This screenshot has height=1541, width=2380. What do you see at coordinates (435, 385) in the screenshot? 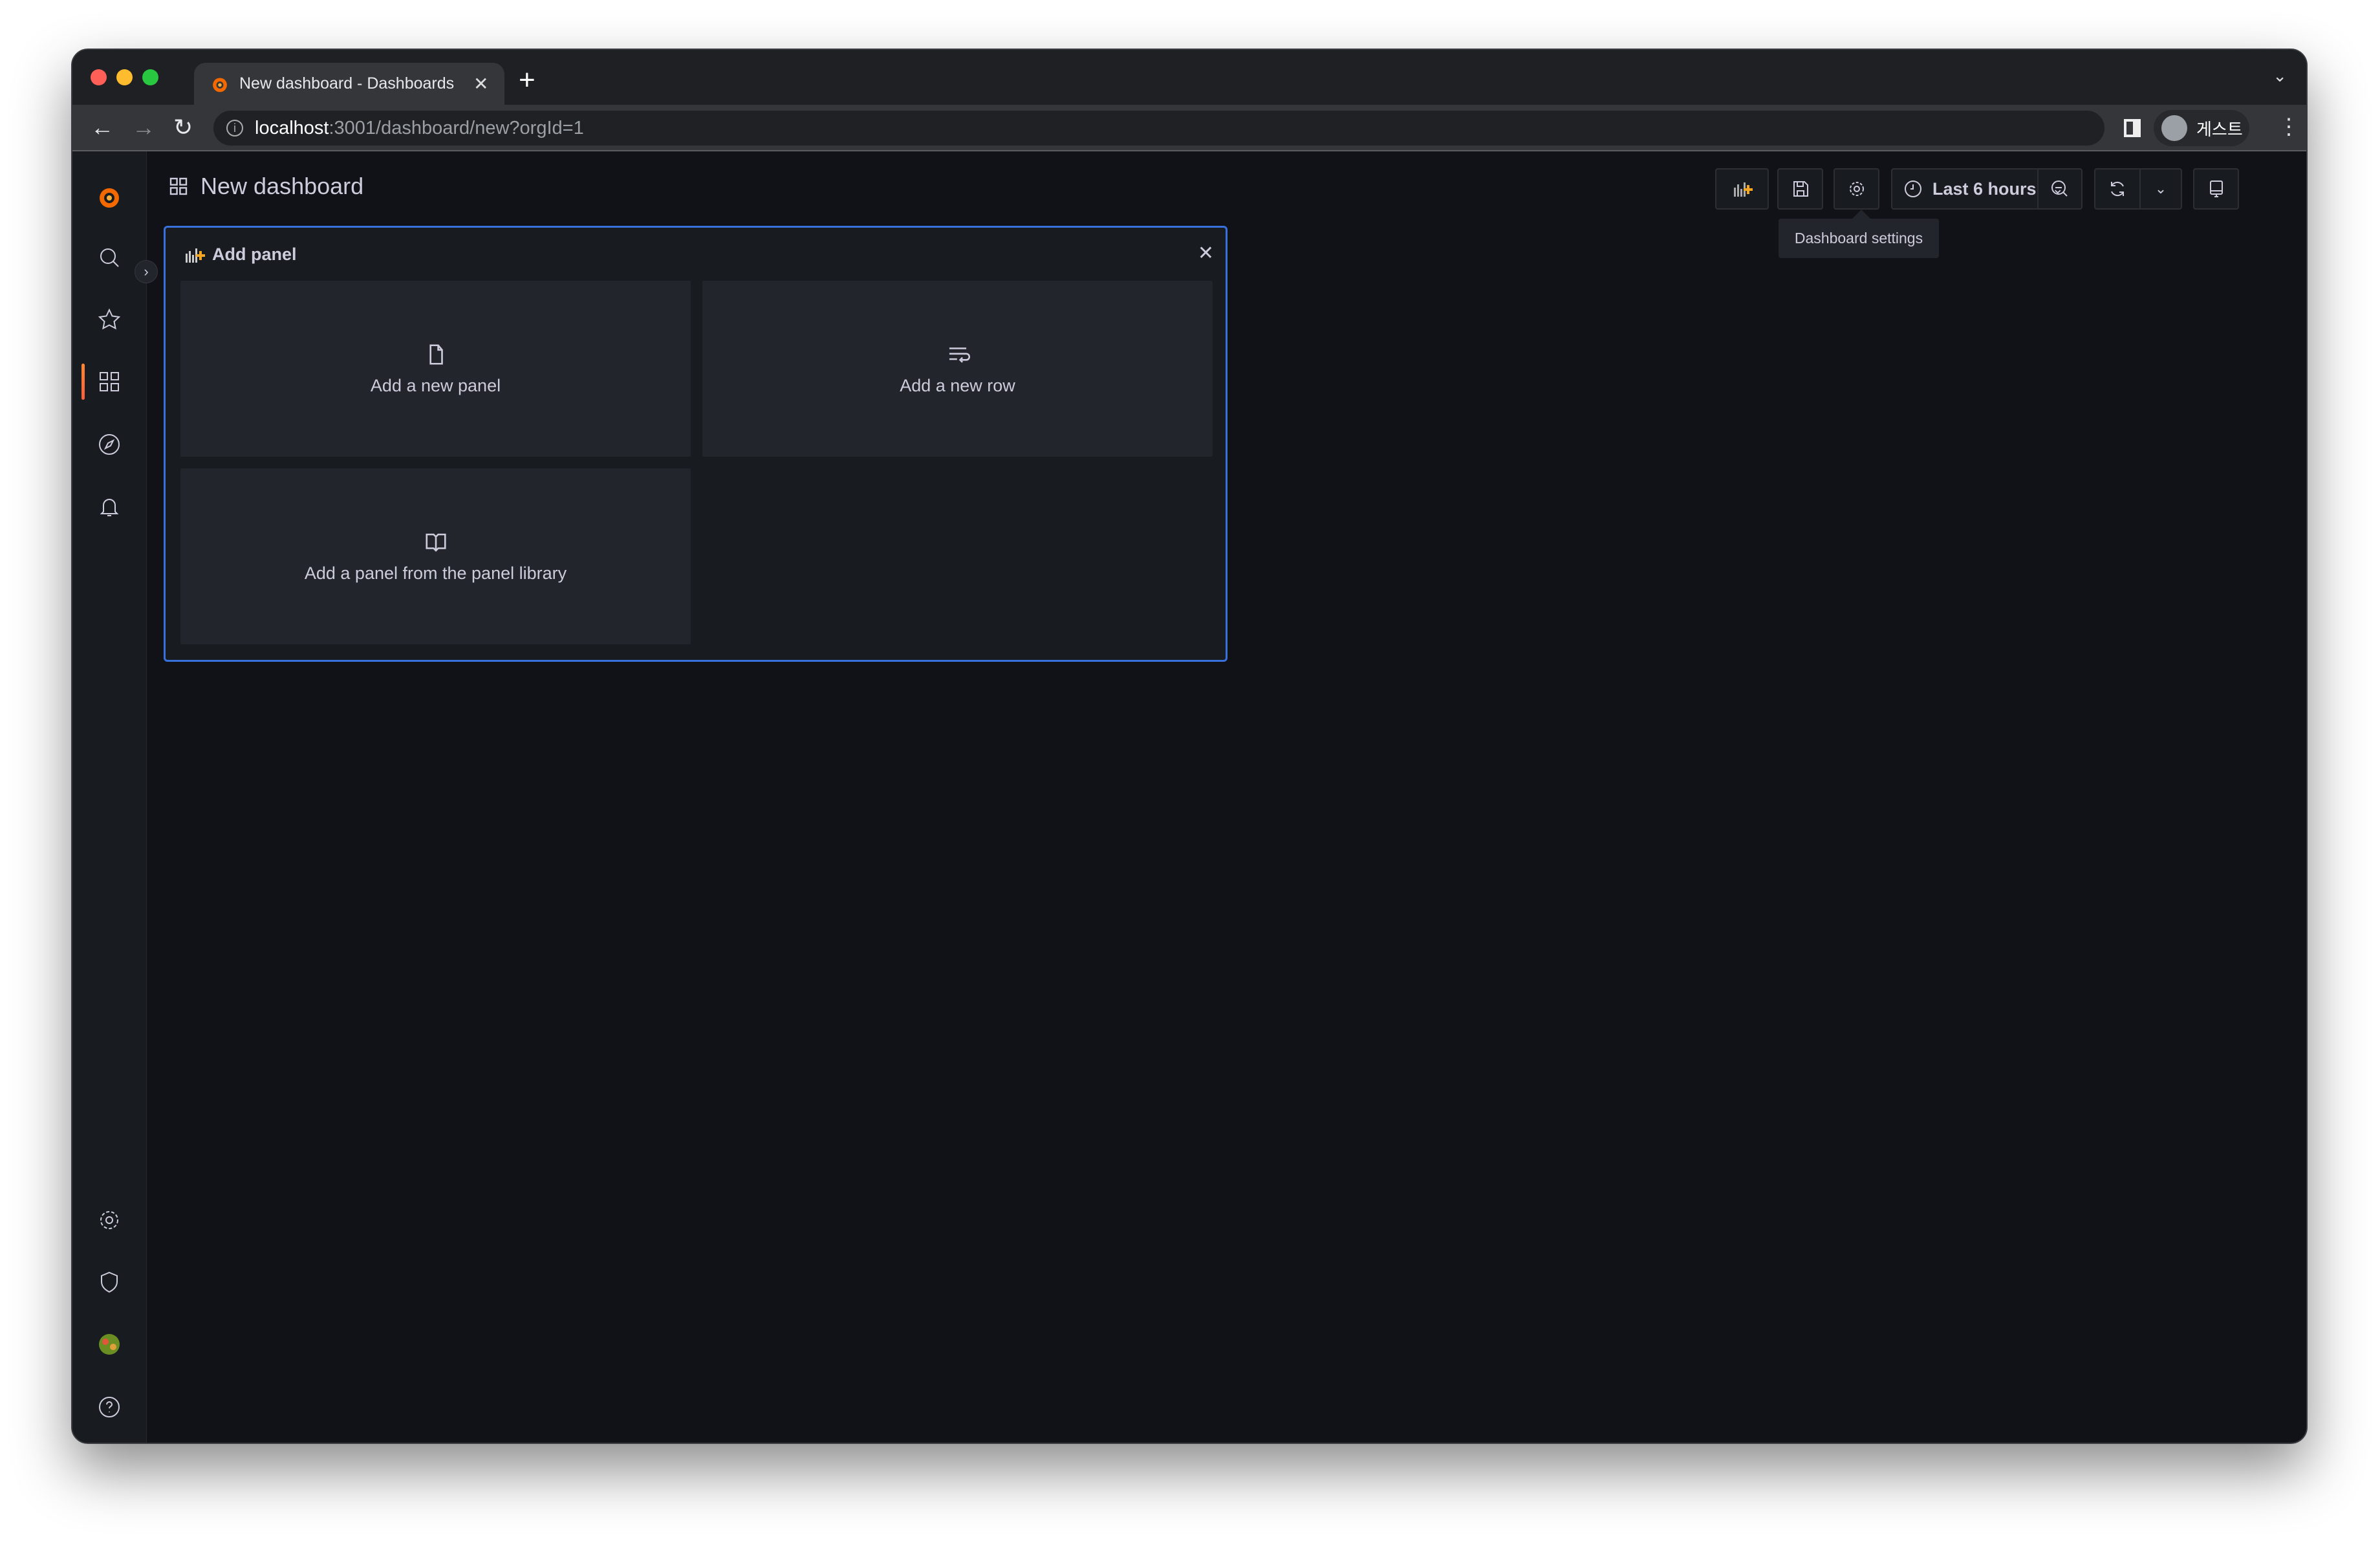
I see `option-label: Add a new panel` at bounding box center [435, 385].